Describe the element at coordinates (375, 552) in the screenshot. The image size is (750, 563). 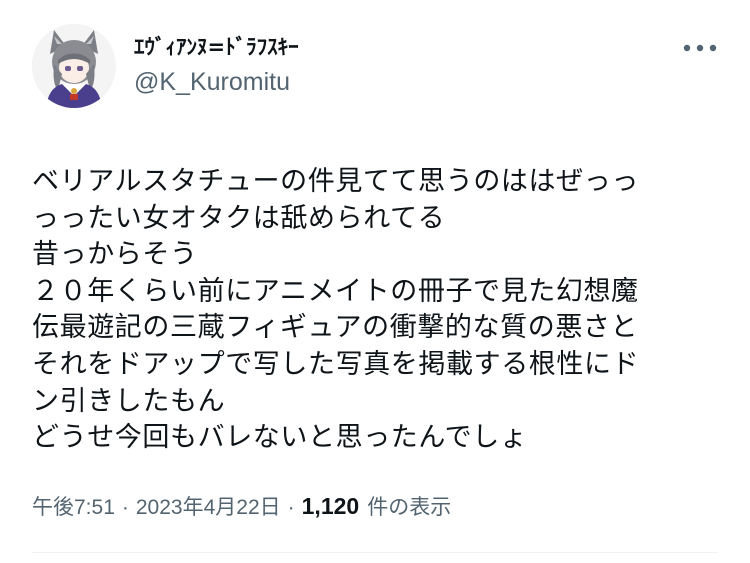
I see `divider` at that location.